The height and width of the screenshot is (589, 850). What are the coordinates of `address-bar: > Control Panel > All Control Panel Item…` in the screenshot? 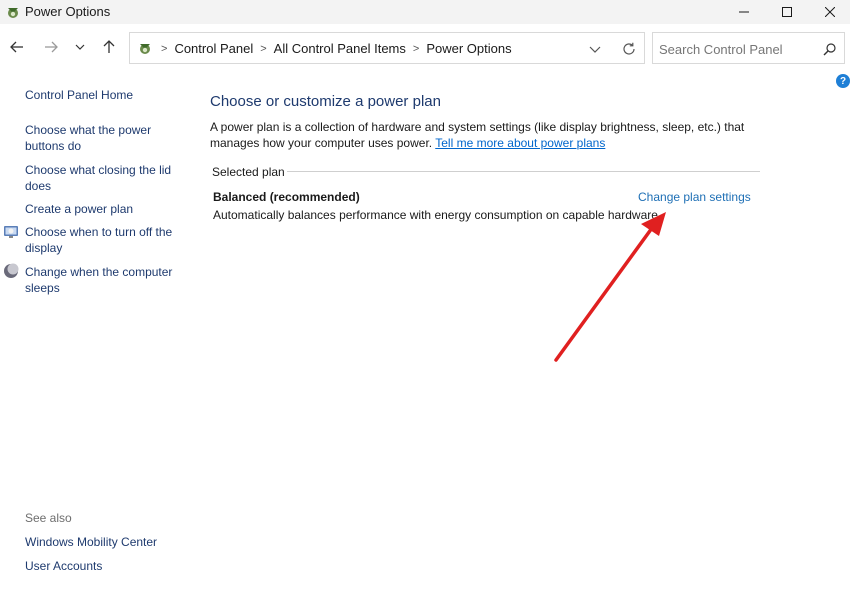 It's located at (387, 48).